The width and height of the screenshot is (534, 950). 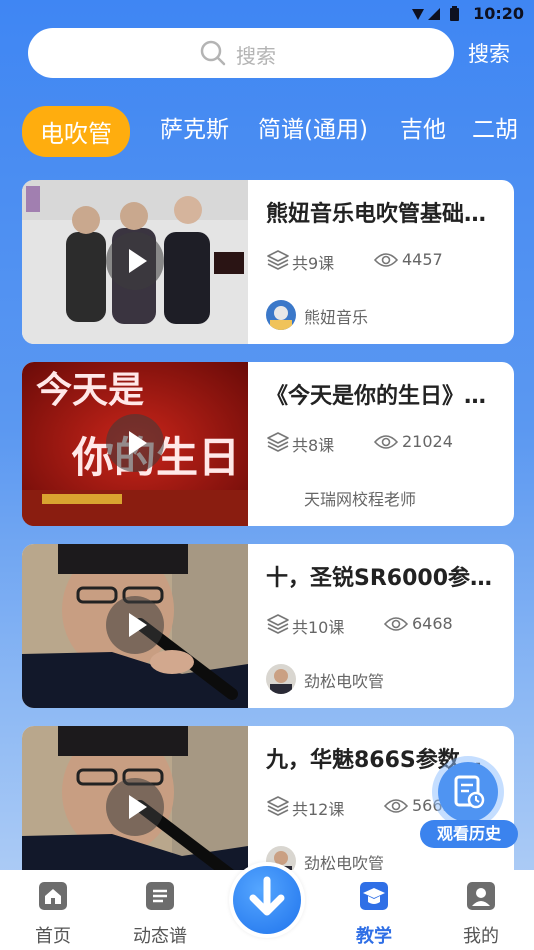 I want to click on history-icon, so click(x=468, y=792).